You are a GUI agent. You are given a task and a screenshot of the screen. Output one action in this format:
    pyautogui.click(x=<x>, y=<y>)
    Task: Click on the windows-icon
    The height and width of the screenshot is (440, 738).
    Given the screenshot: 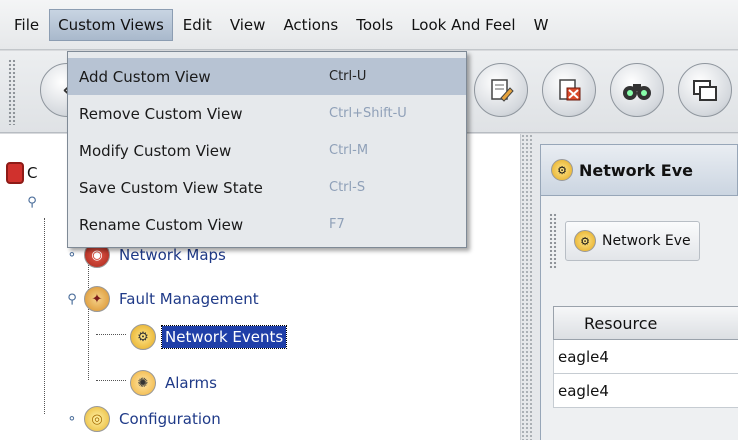 What is the action you would take?
    pyautogui.click(x=705, y=90)
    